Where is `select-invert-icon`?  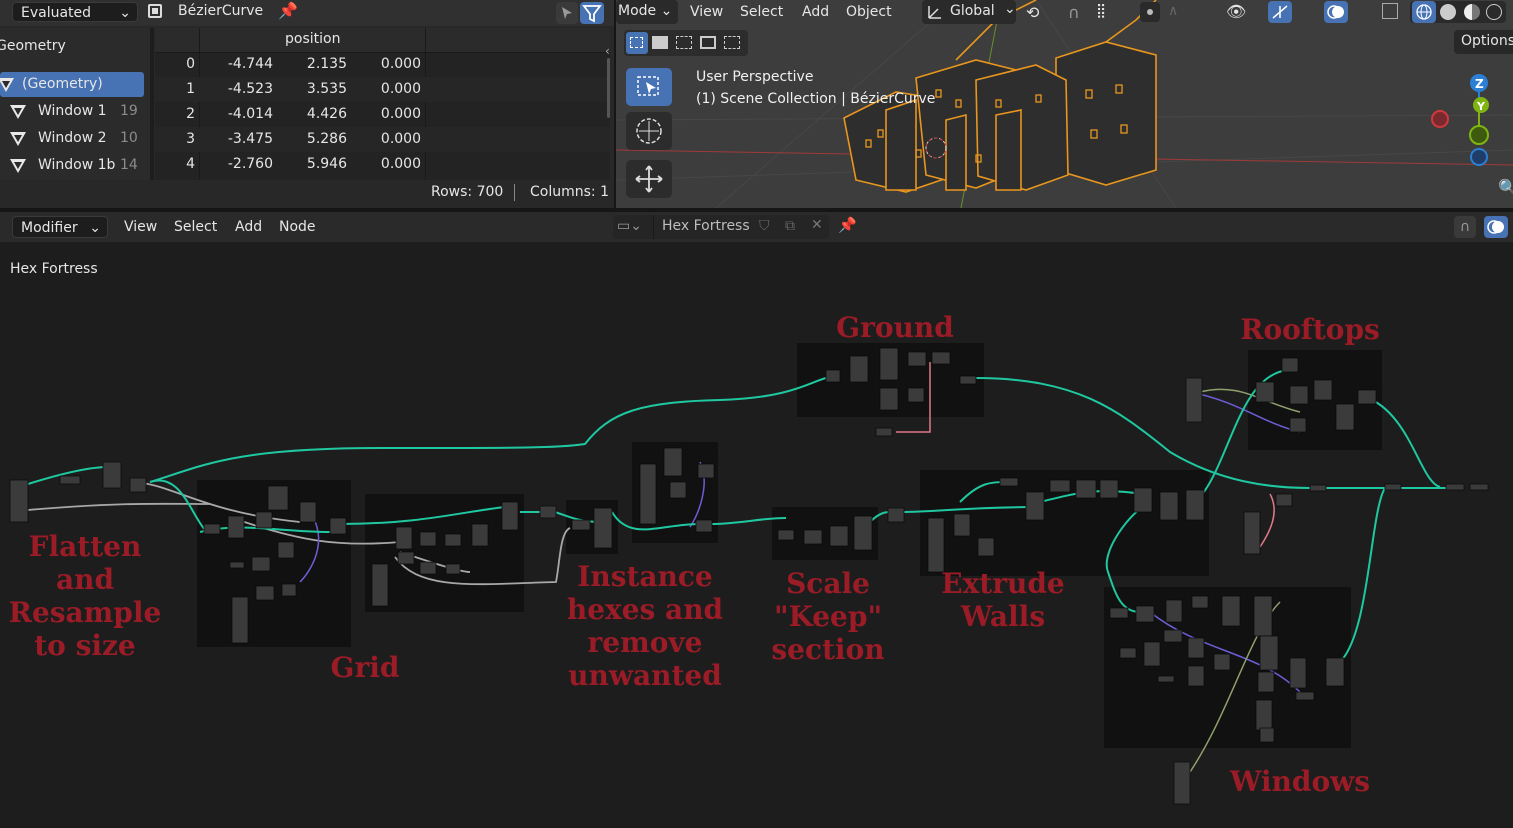
select-invert-icon is located at coordinates (708, 42).